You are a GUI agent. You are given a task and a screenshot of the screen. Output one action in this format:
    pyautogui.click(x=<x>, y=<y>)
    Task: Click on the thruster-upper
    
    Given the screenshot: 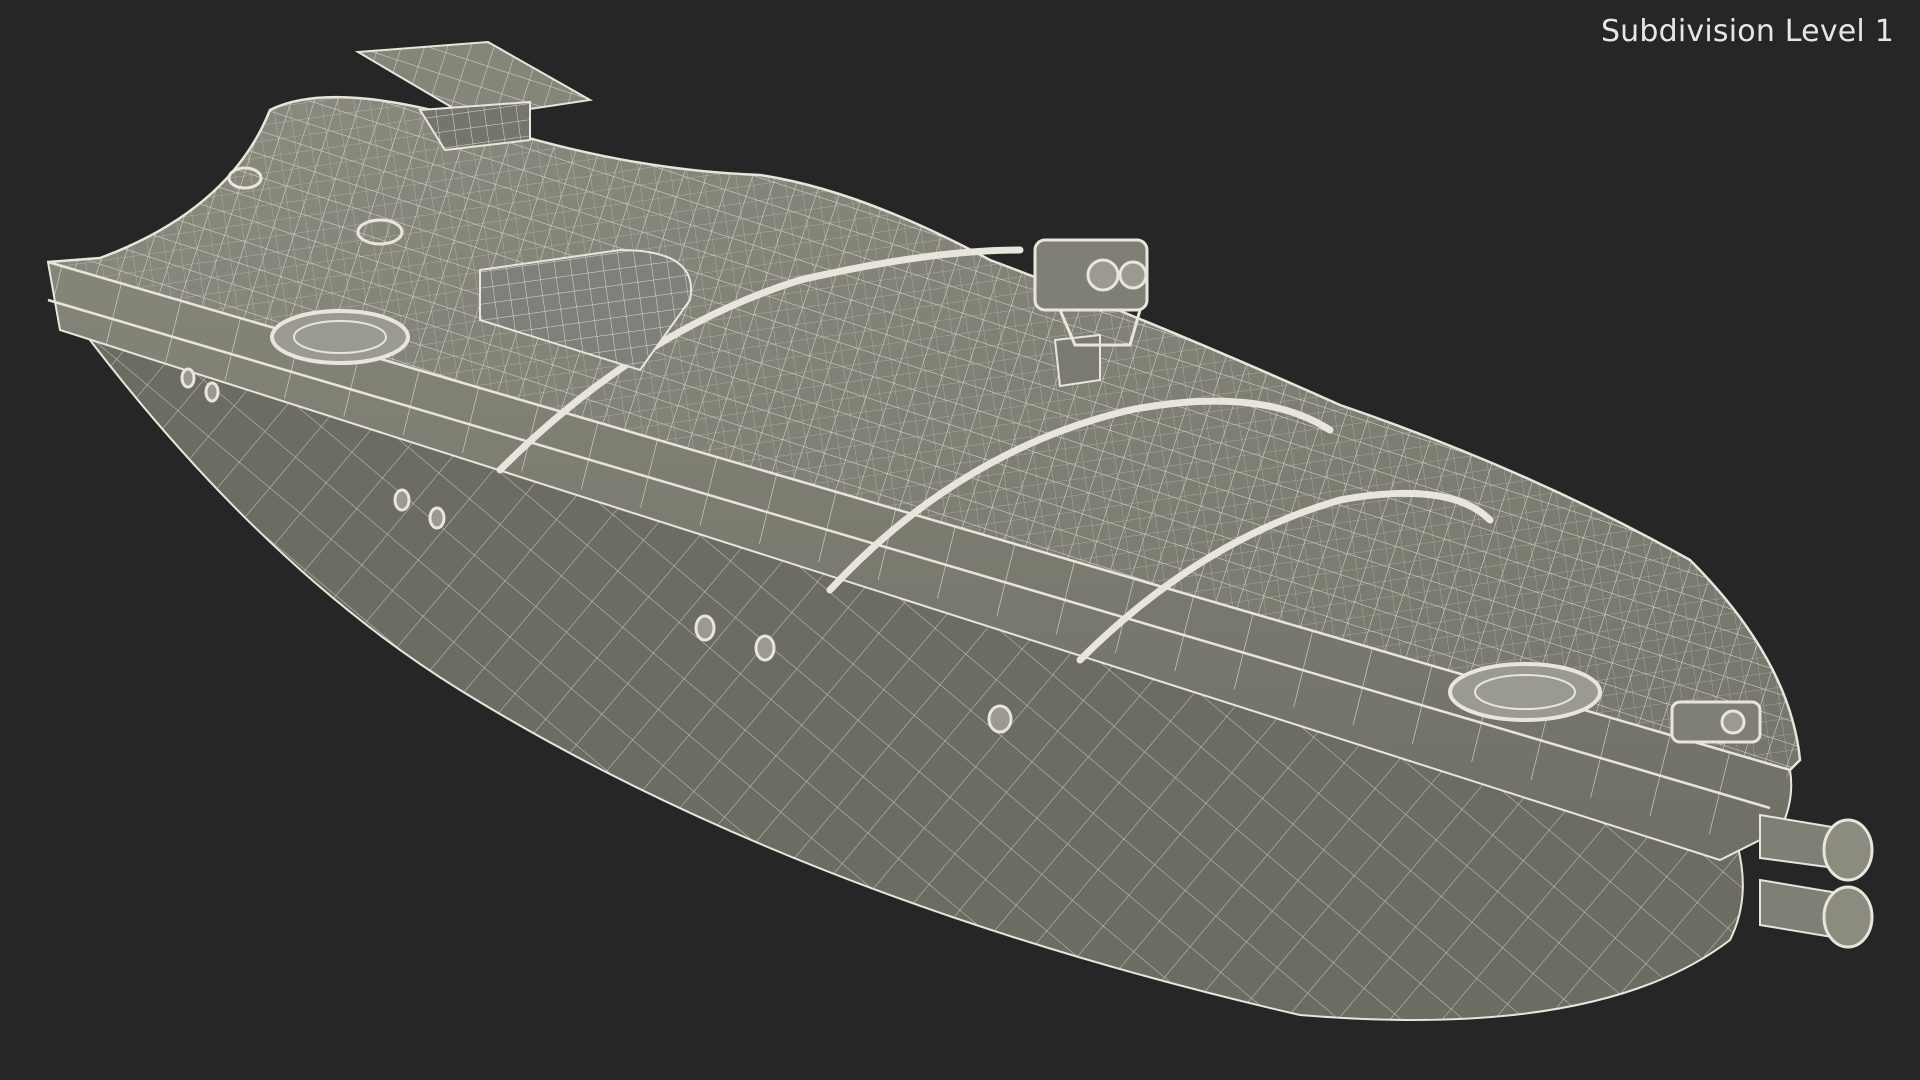 What is the action you would take?
    pyautogui.click(x=1816, y=847)
    